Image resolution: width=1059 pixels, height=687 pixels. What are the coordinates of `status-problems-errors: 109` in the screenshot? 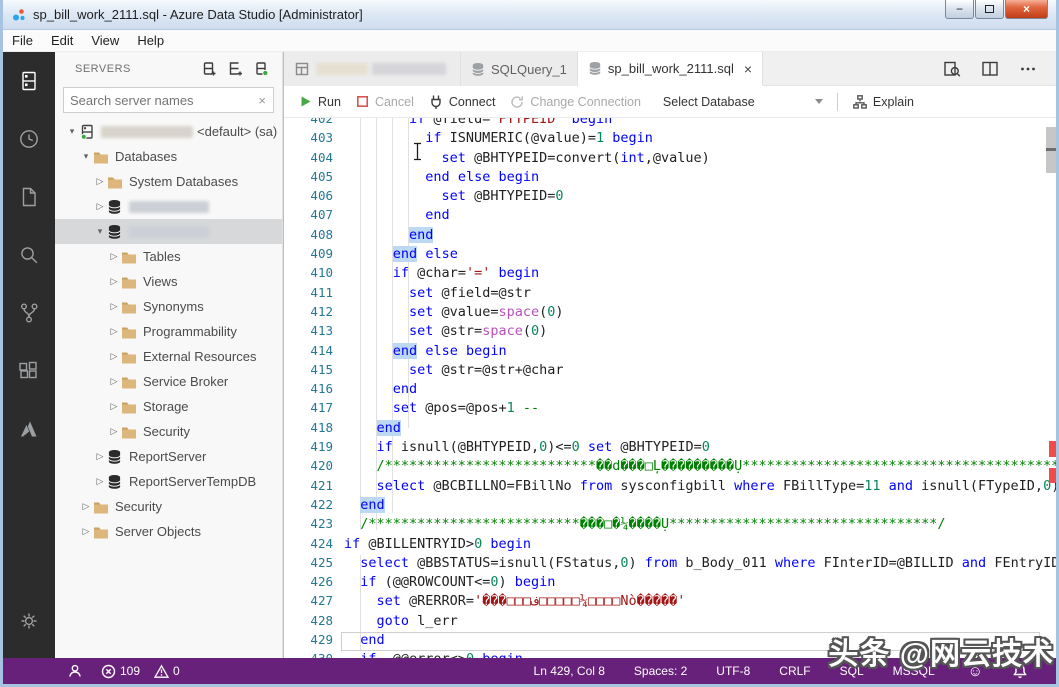 It's located at (120, 671).